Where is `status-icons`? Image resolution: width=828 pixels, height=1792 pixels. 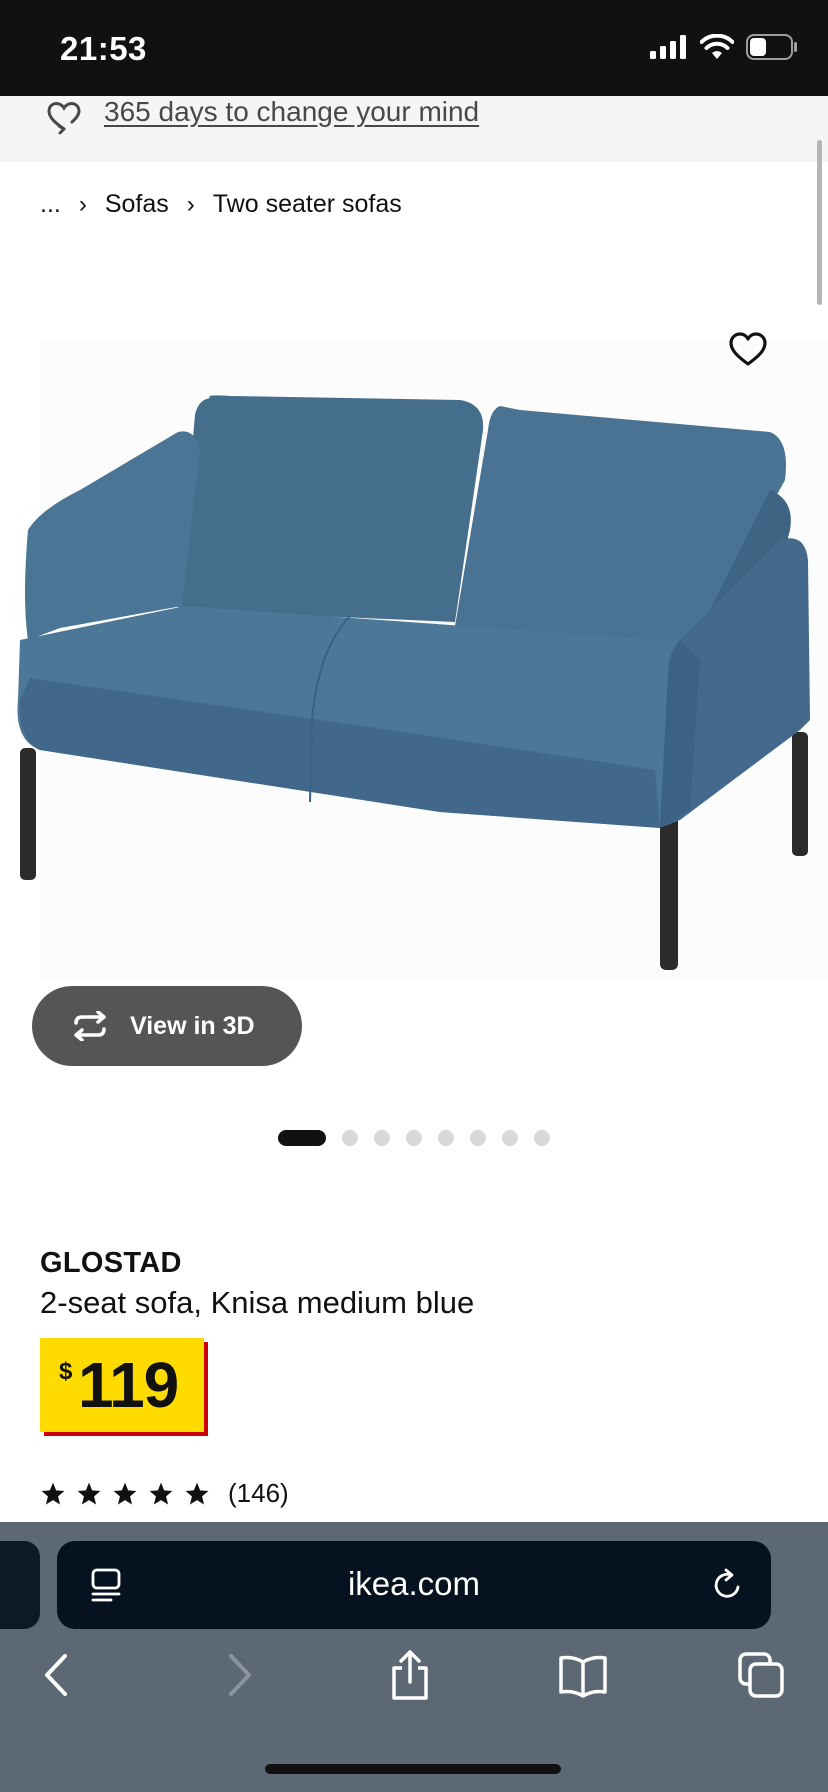 status-icons is located at coordinates (724, 47).